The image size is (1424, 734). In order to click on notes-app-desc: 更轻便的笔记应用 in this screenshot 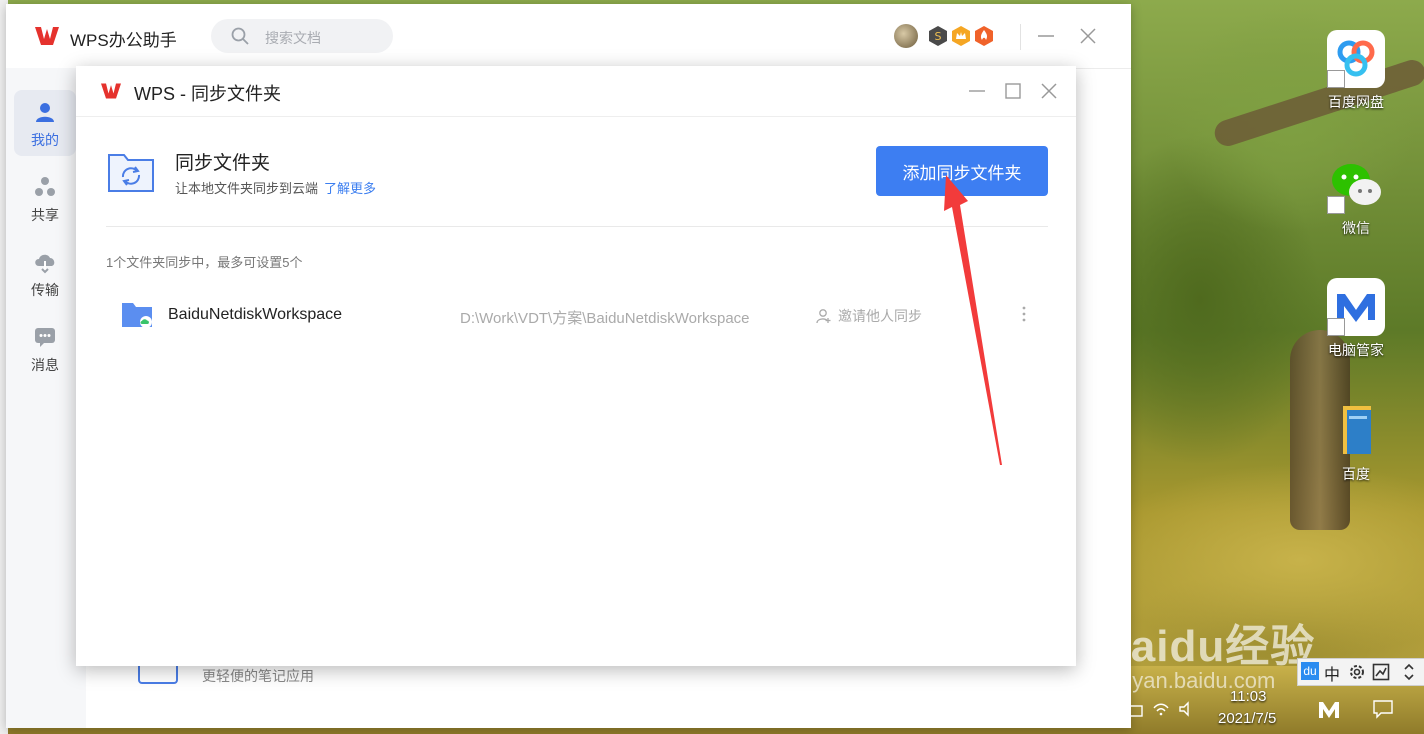, I will do `click(258, 676)`.